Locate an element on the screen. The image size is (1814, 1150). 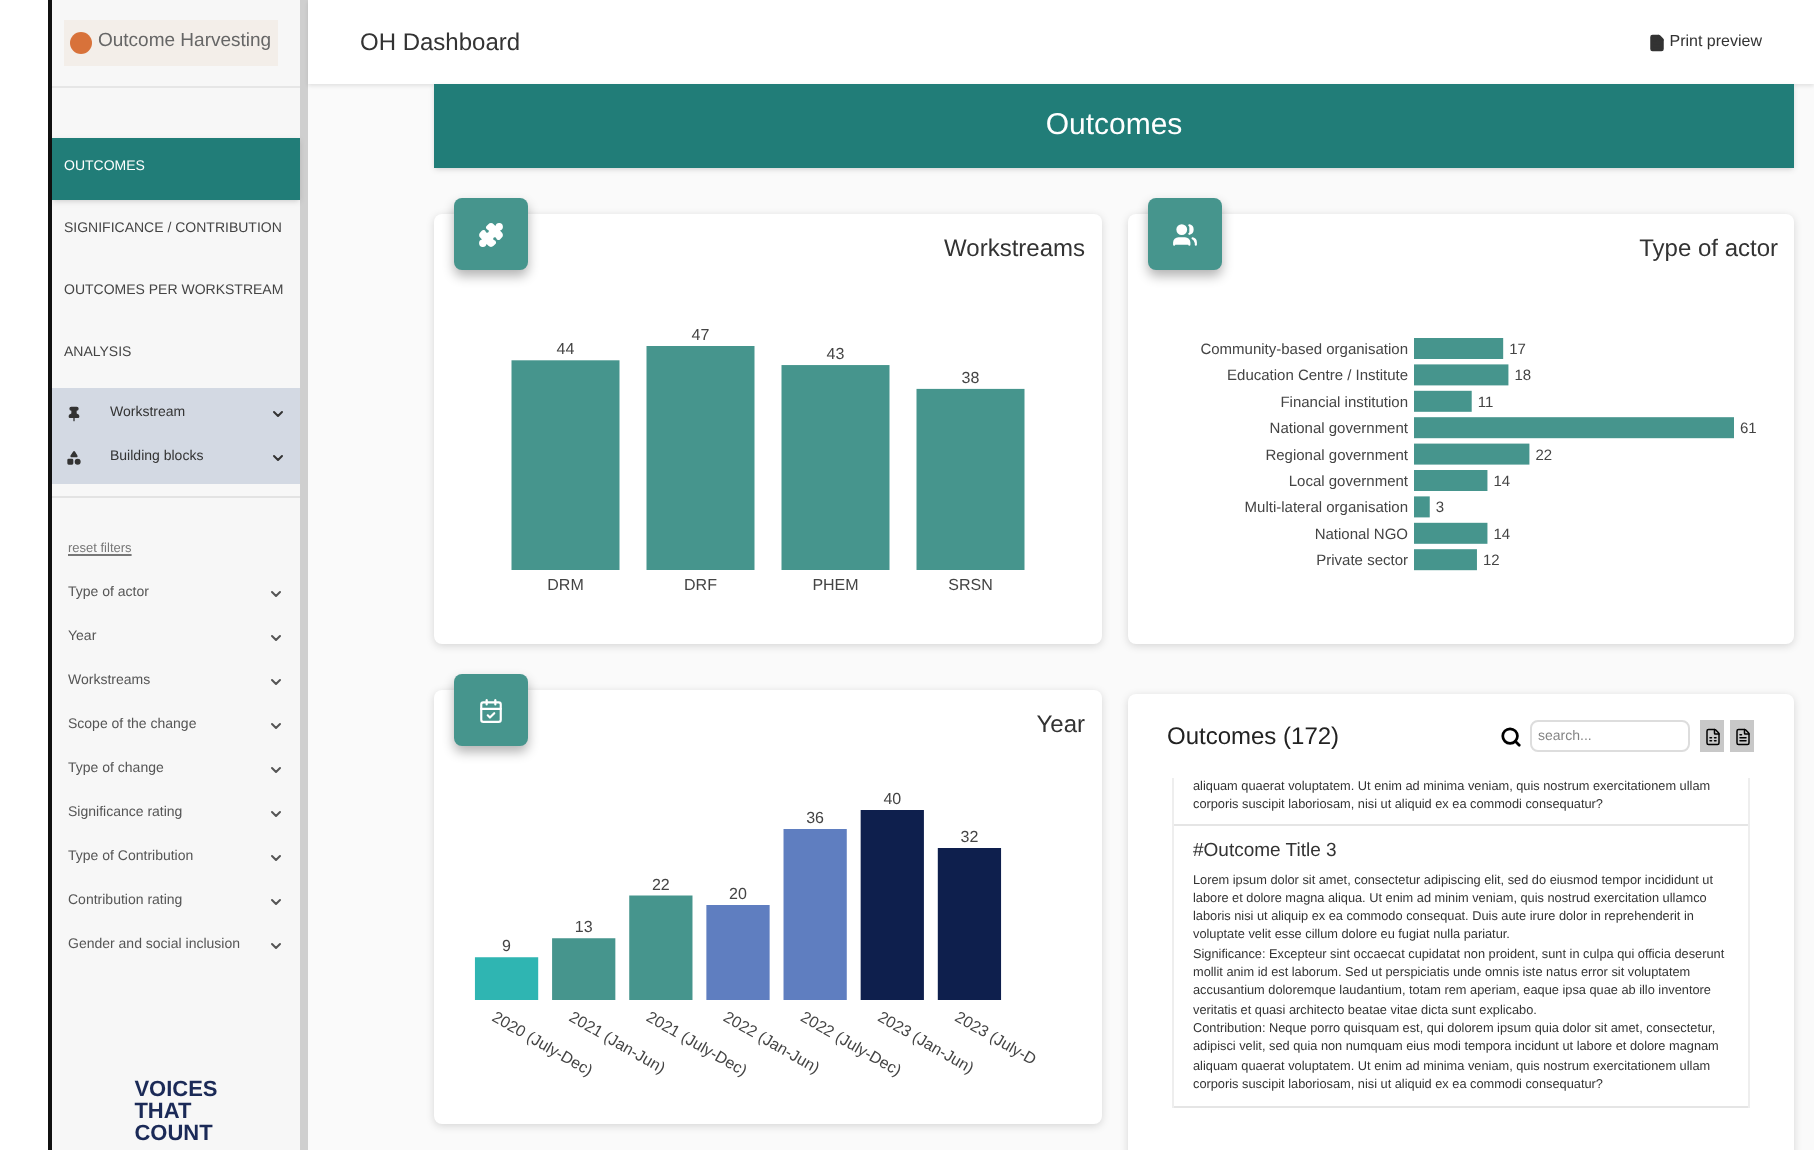
bar-value: 47 is located at coordinates (700, 335).